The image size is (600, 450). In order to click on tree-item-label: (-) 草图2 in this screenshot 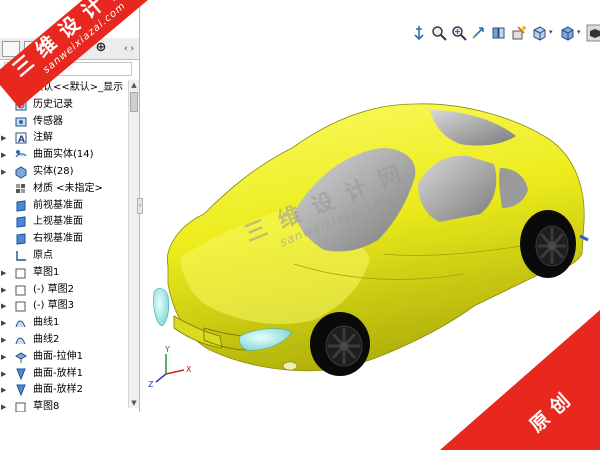, I will do `click(53, 289)`.